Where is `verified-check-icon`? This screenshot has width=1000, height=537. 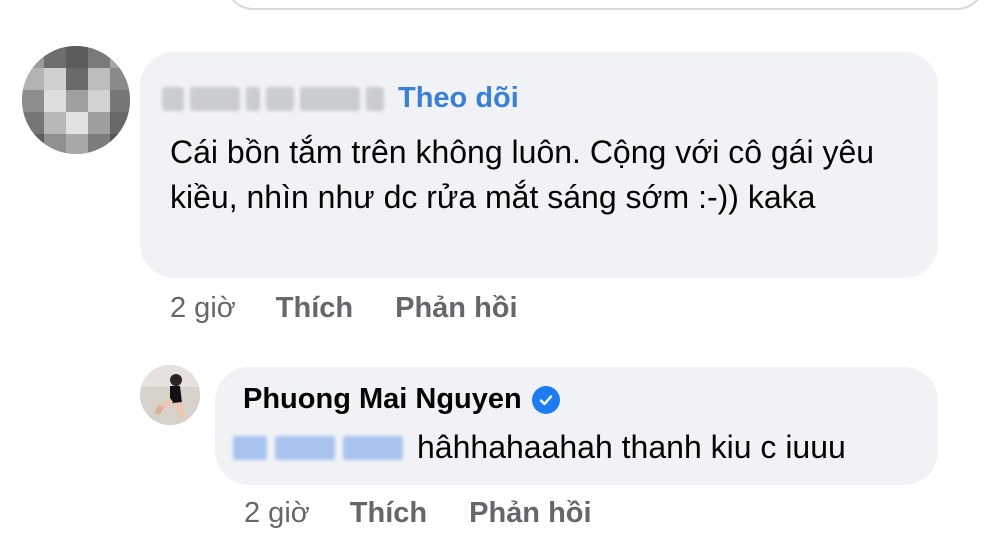
verified-check-icon is located at coordinates (545, 399).